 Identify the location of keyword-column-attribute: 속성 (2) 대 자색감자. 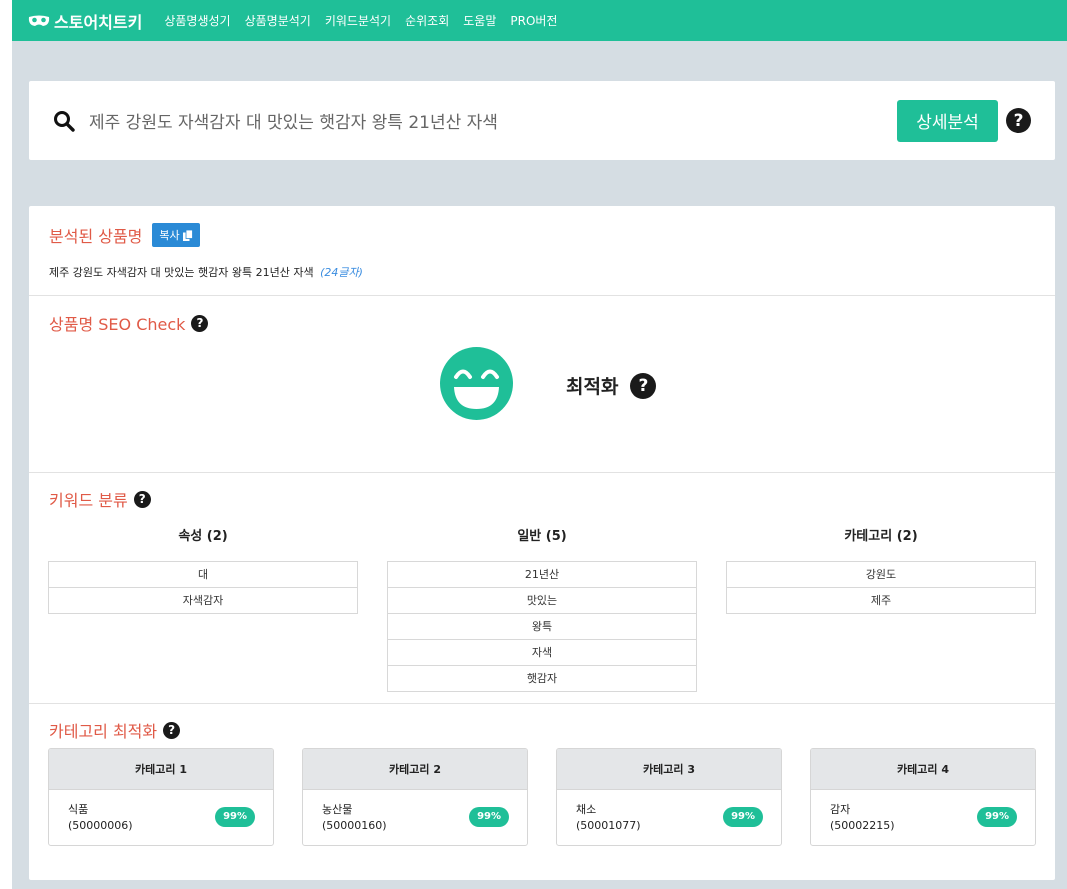
(203, 569).